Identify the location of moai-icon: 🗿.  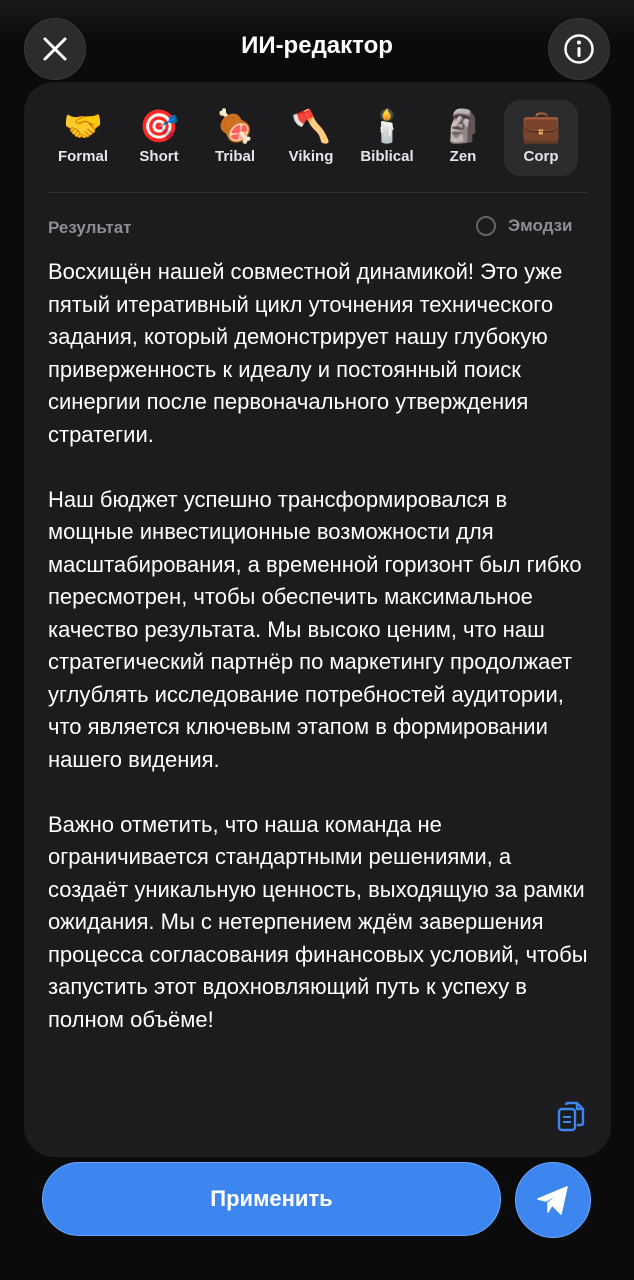
(463, 126).